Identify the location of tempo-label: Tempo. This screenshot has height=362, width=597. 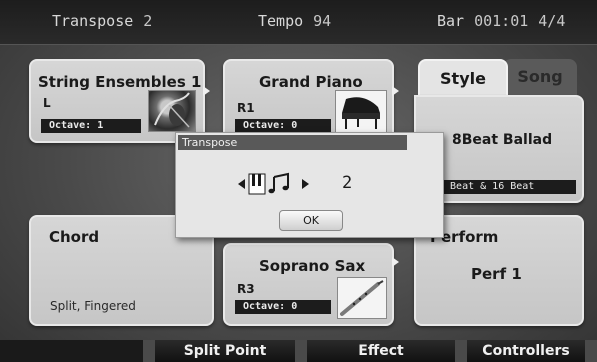
(281, 21).